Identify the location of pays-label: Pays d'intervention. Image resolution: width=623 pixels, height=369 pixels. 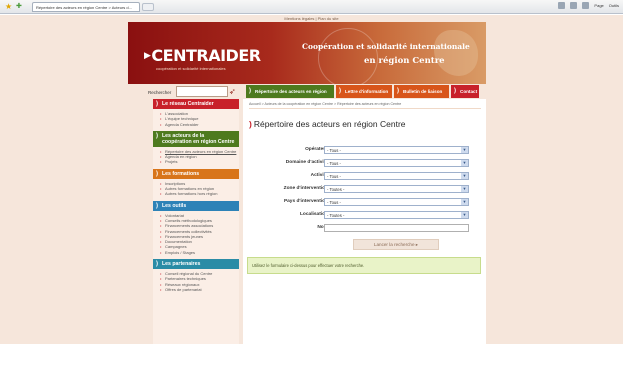
(305, 201).